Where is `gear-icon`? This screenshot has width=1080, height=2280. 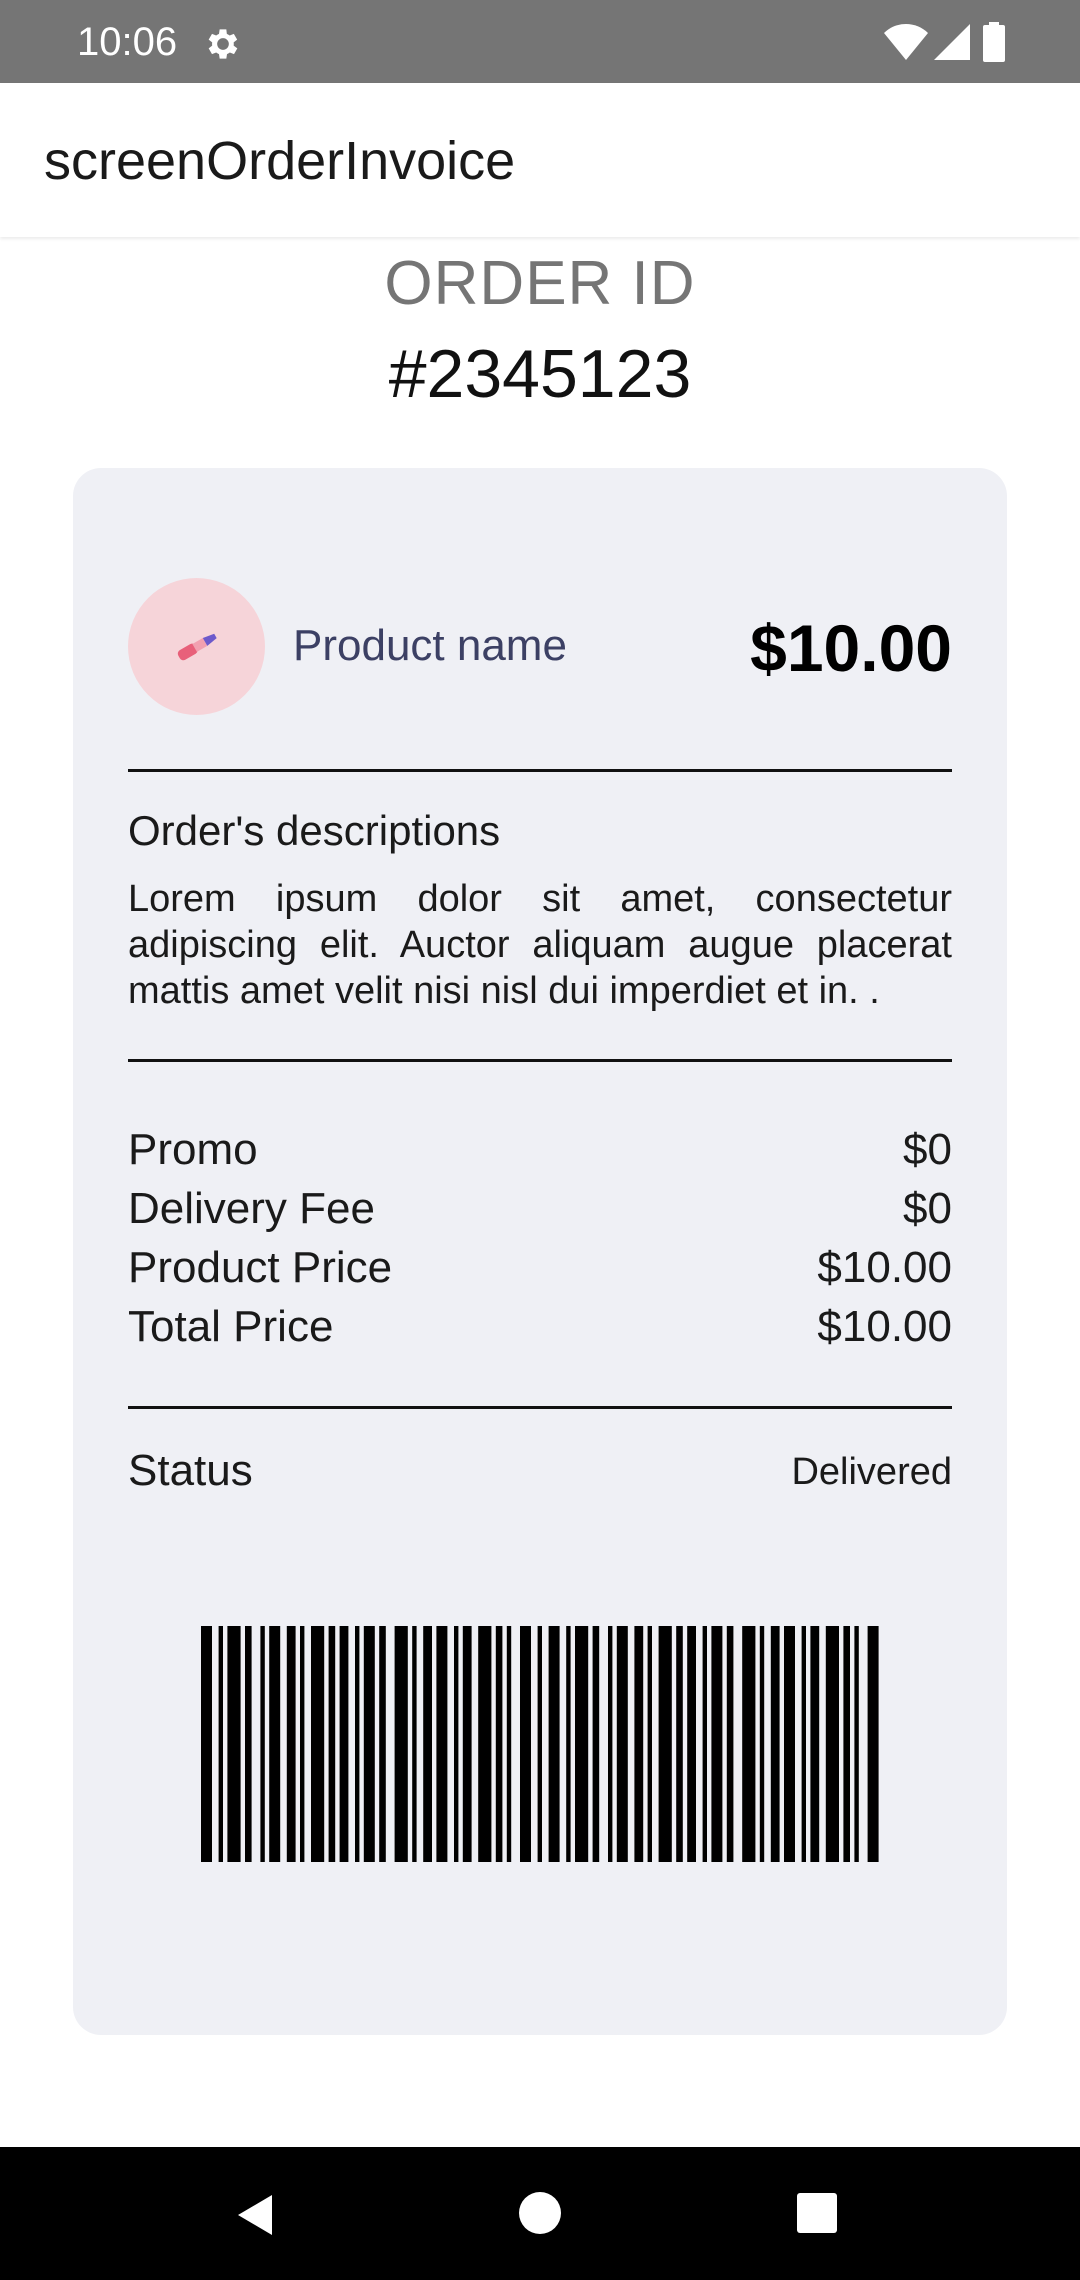
gear-icon is located at coordinates (223, 44).